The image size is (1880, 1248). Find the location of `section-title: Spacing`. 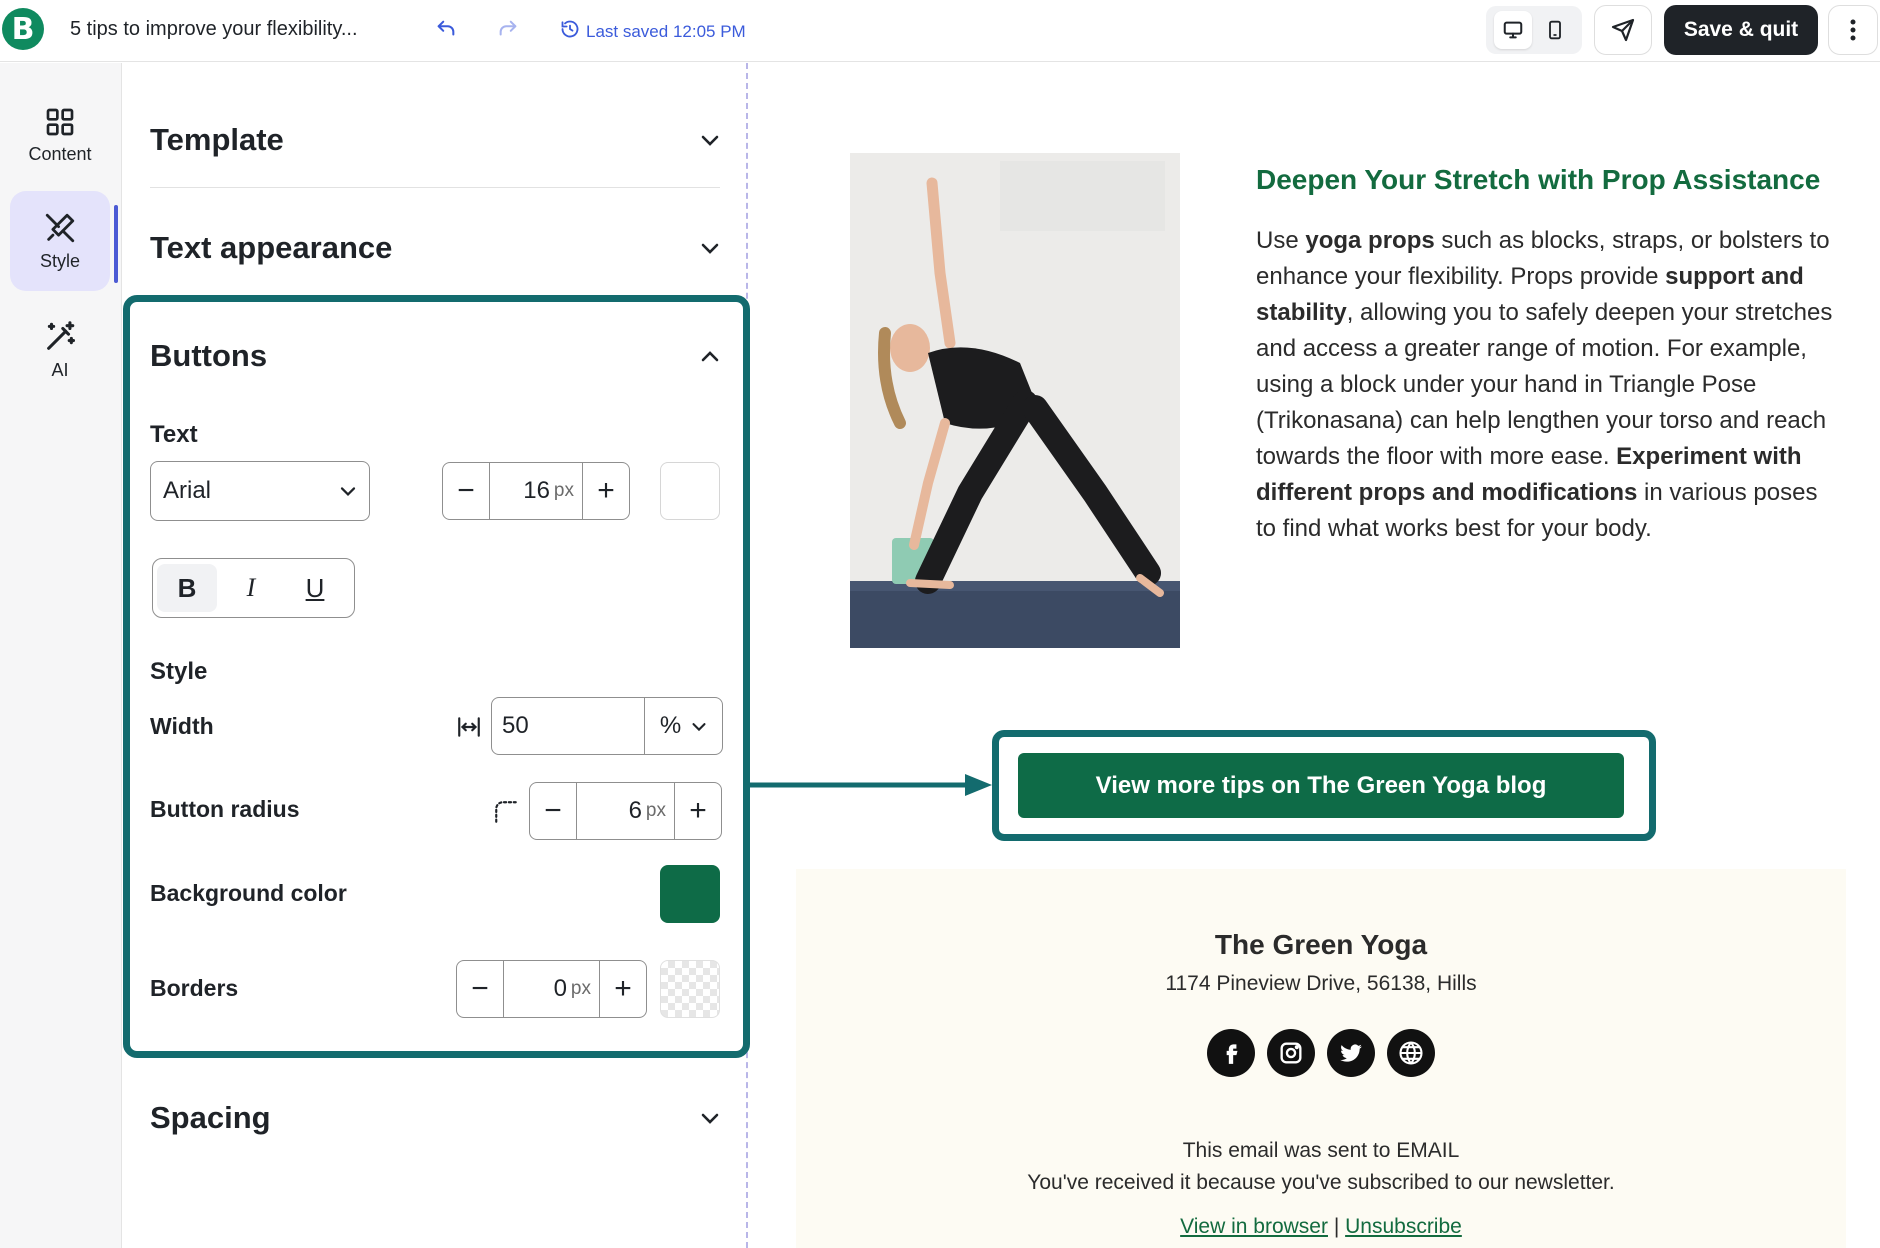

section-title: Spacing is located at coordinates (210, 1117).